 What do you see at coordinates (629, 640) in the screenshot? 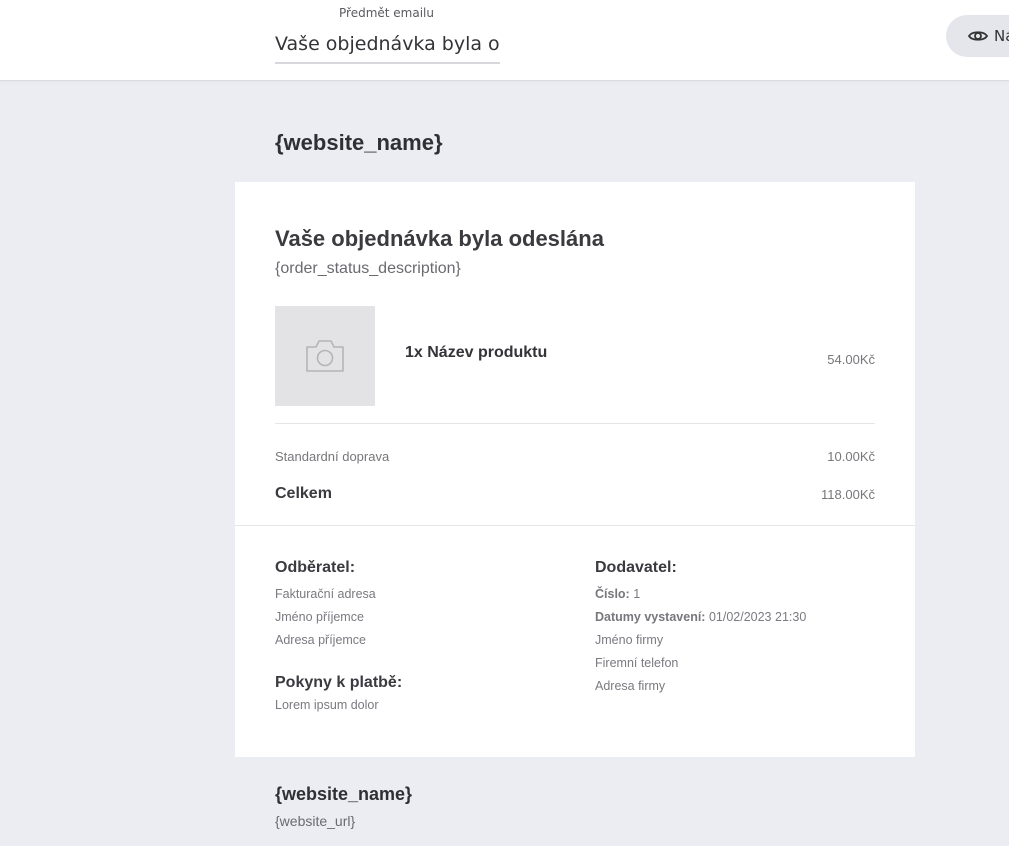
I see `supplier-company-name: Jméno firmy` at bounding box center [629, 640].